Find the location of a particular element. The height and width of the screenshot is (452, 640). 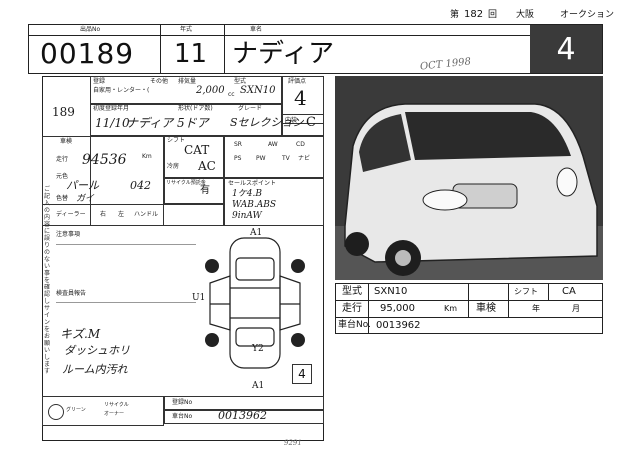

equip-cd: CD is located at coordinates (300, 144).